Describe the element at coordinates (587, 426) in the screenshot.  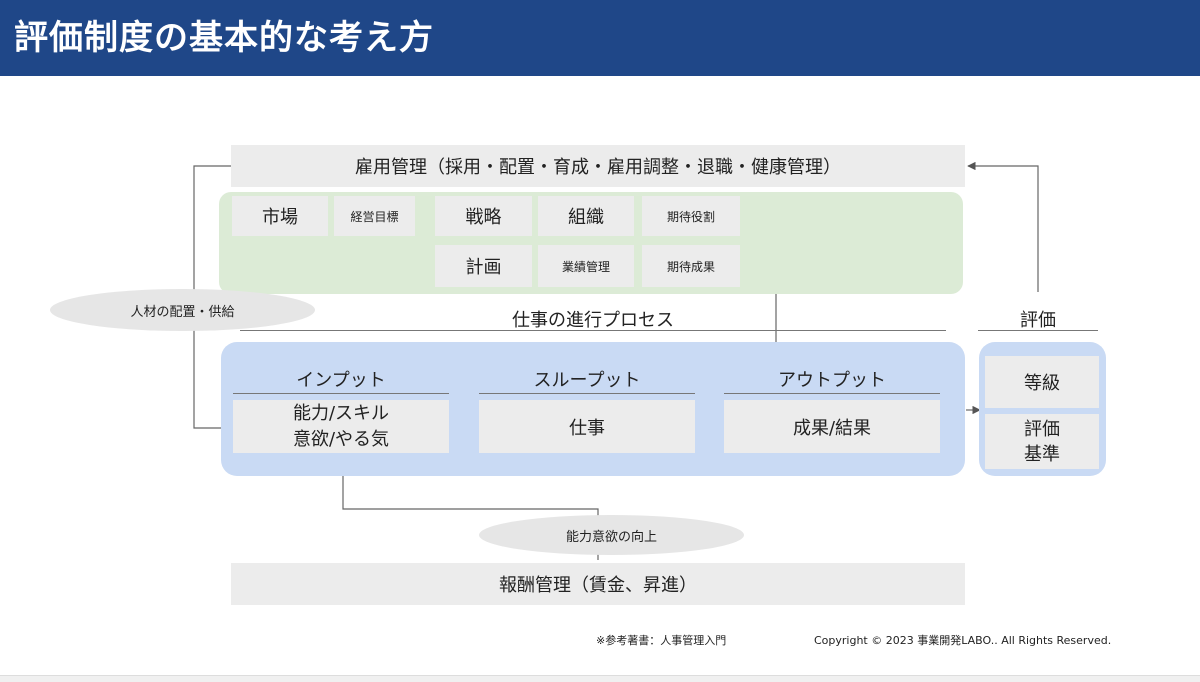
I see `throughput-box: 仕事` at that location.